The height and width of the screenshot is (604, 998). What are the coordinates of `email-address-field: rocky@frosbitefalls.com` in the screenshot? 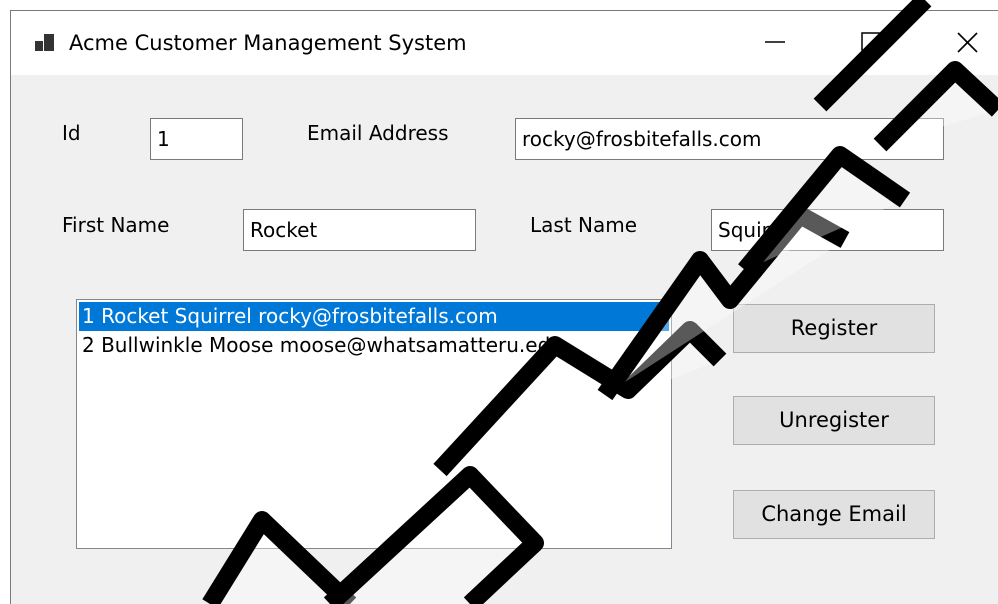 It's located at (729, 139).